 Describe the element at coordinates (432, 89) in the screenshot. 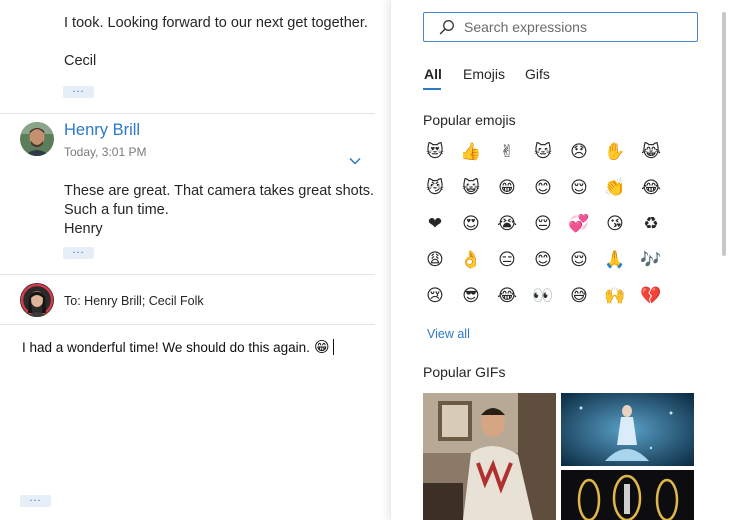

I see `active-tab-indicator` at that location.